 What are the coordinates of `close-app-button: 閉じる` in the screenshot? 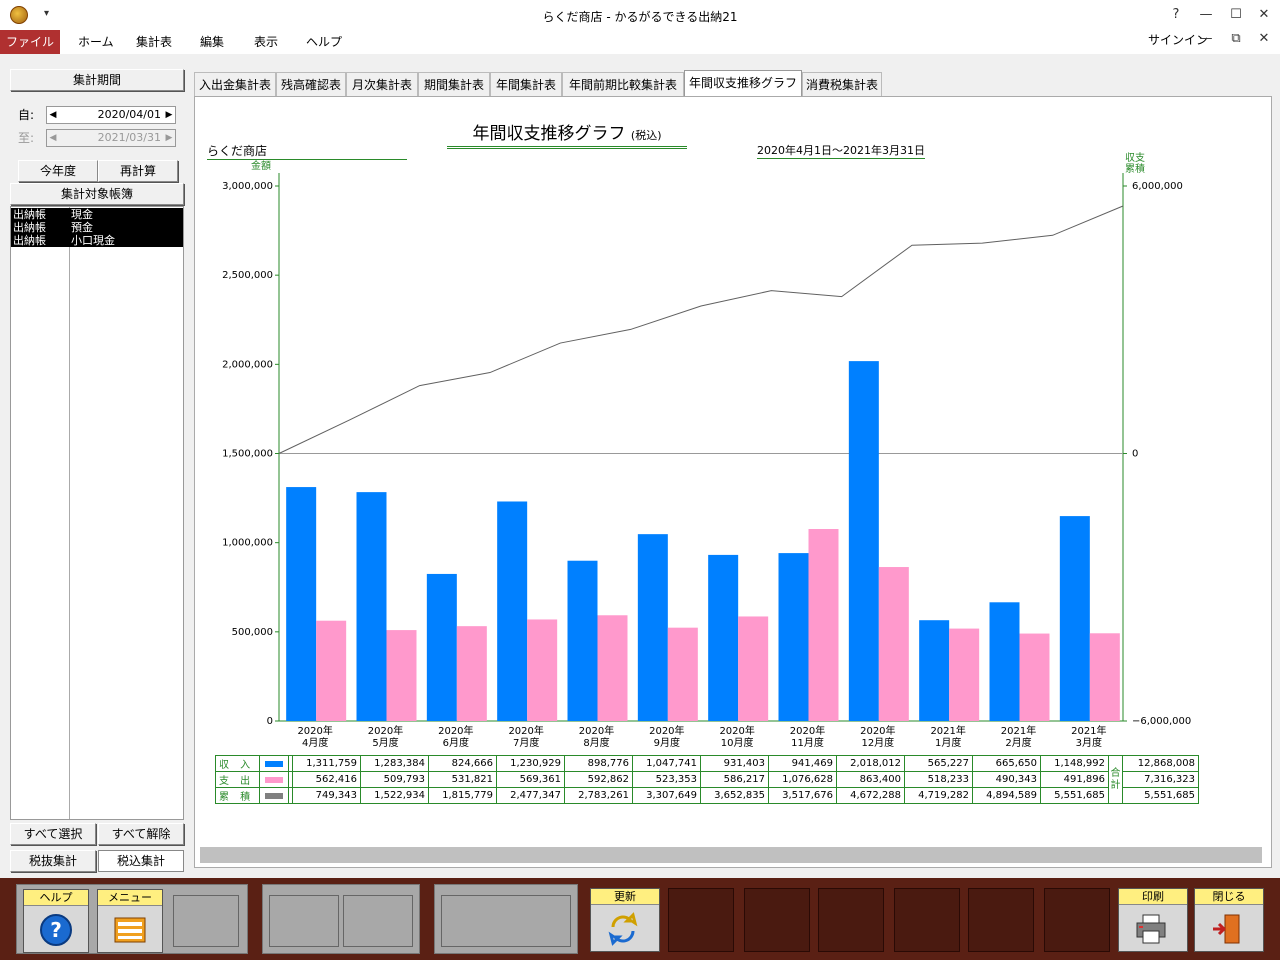 It's located at (1229, 920).